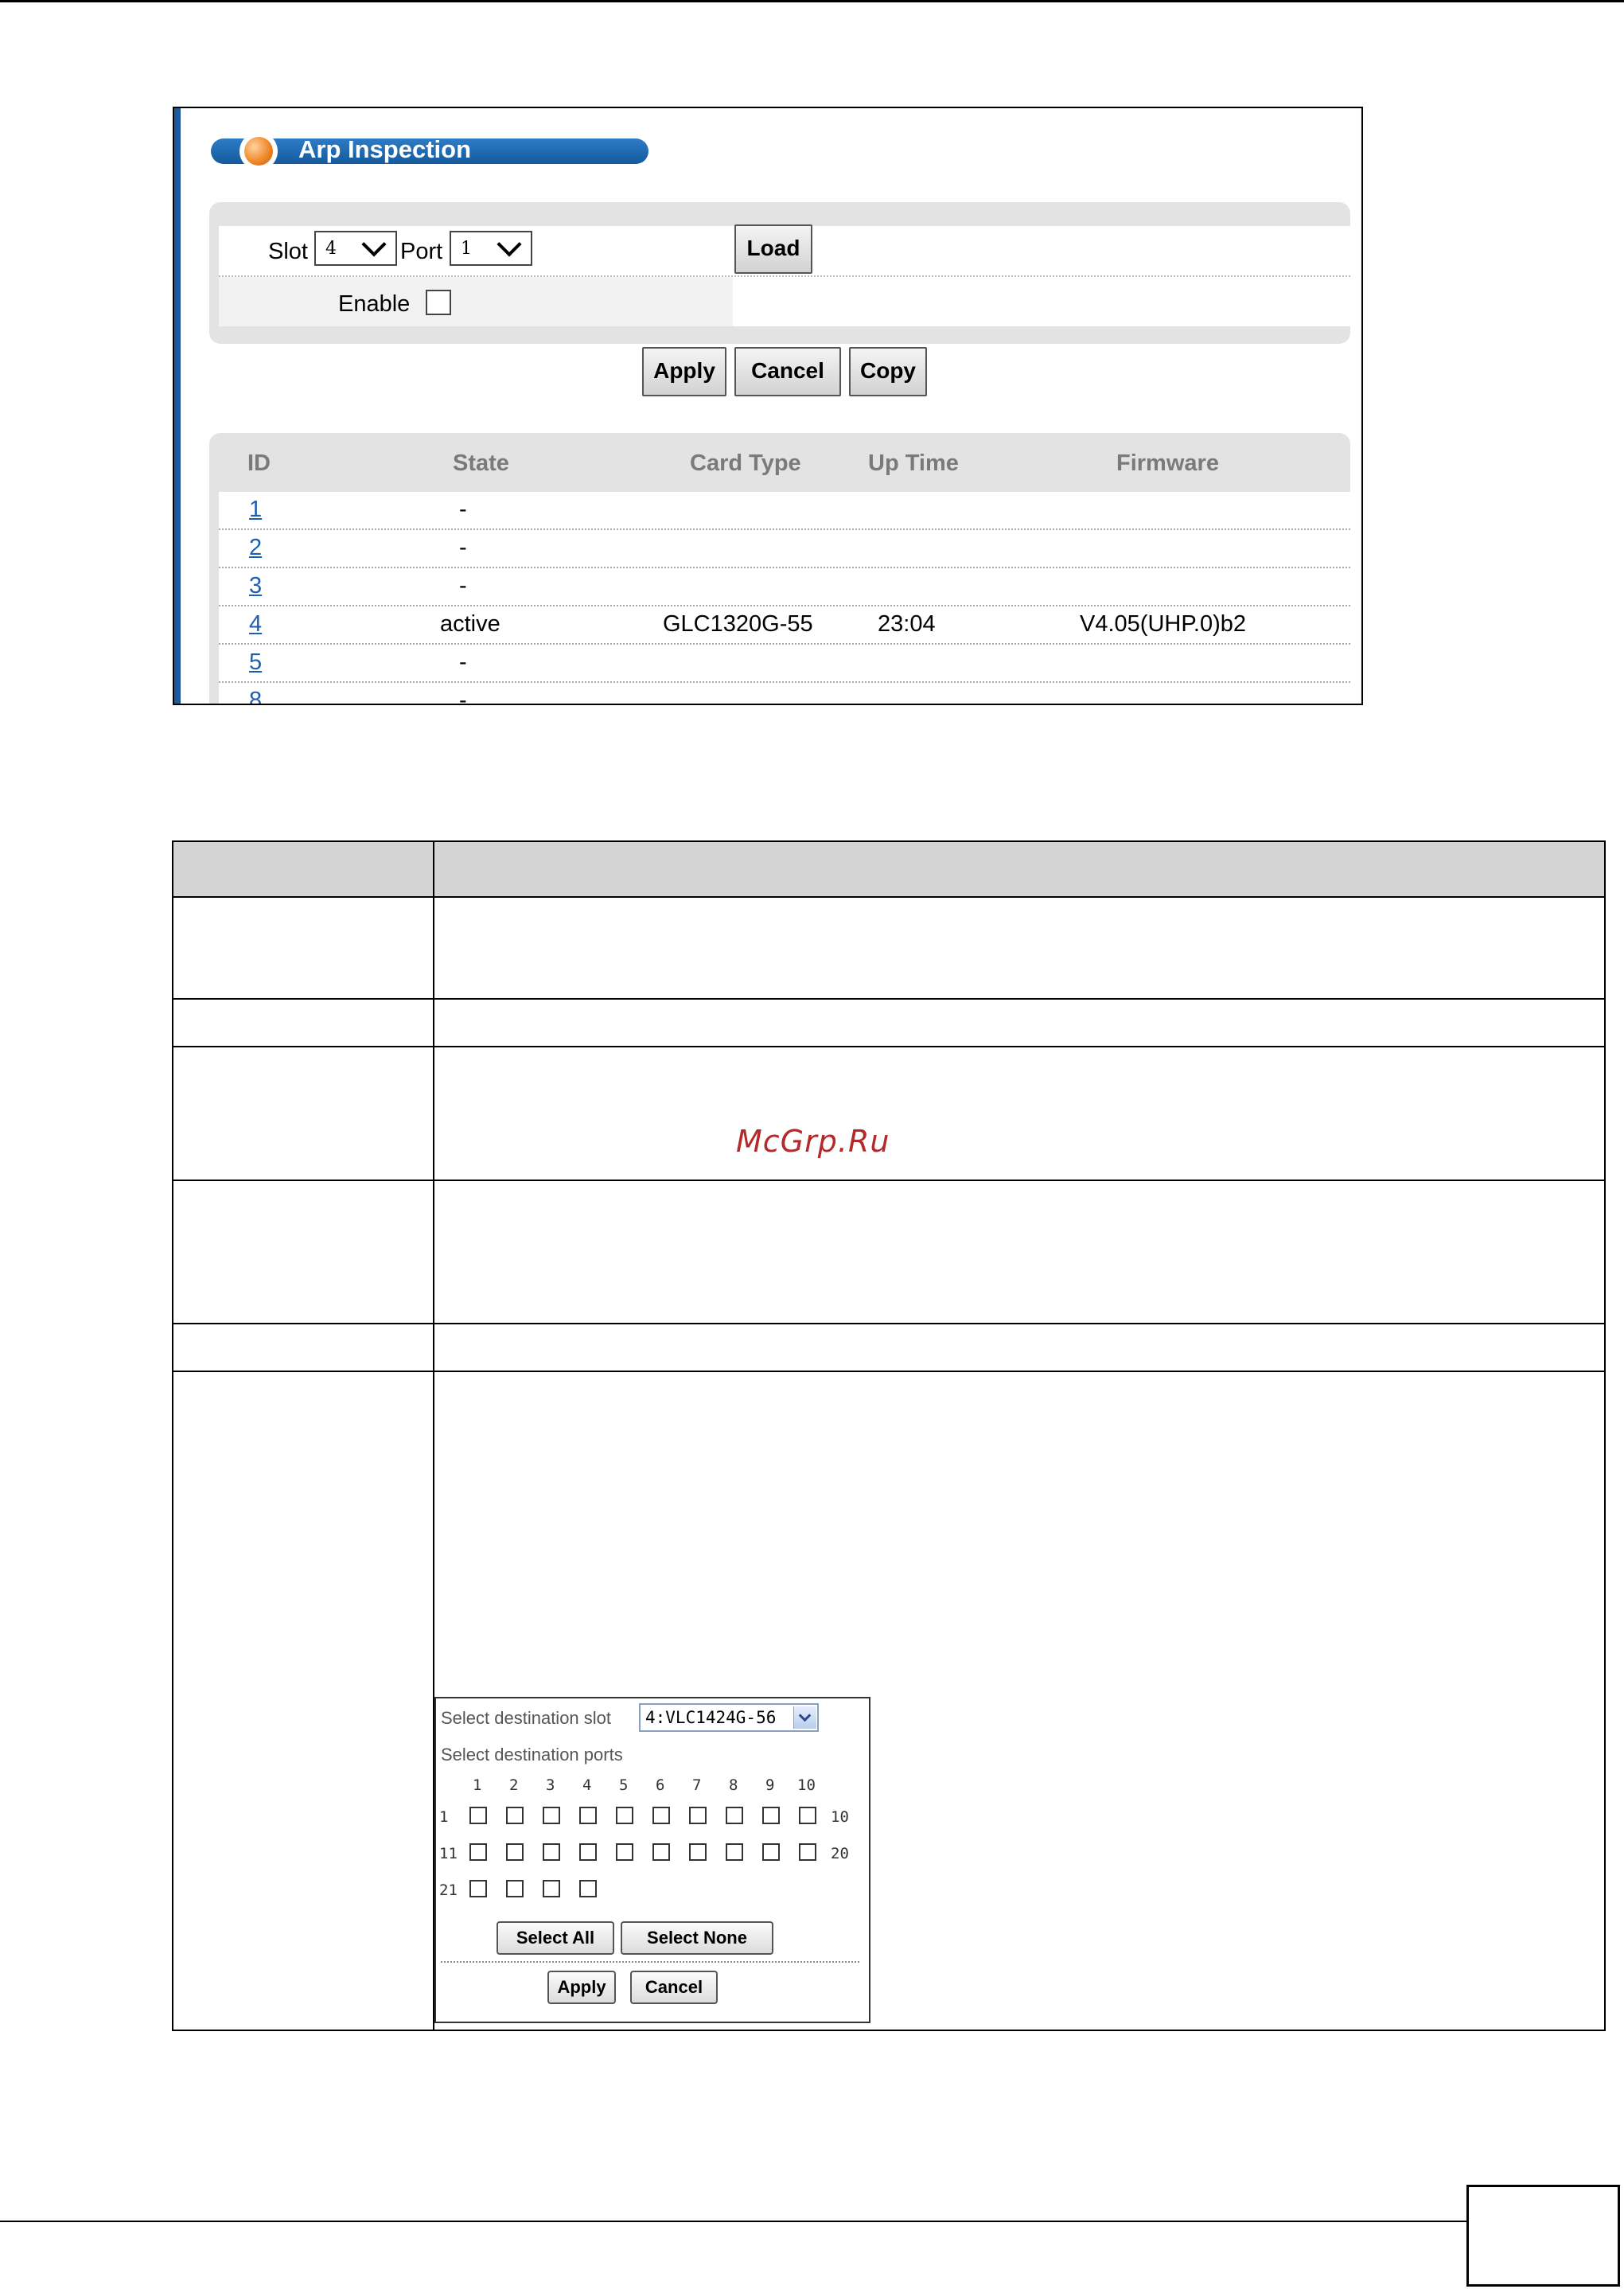 The height and width of the screenshot is (2289, 1624). I want to click on destination-ports-label: Select destination ports, so click(532, 1755).